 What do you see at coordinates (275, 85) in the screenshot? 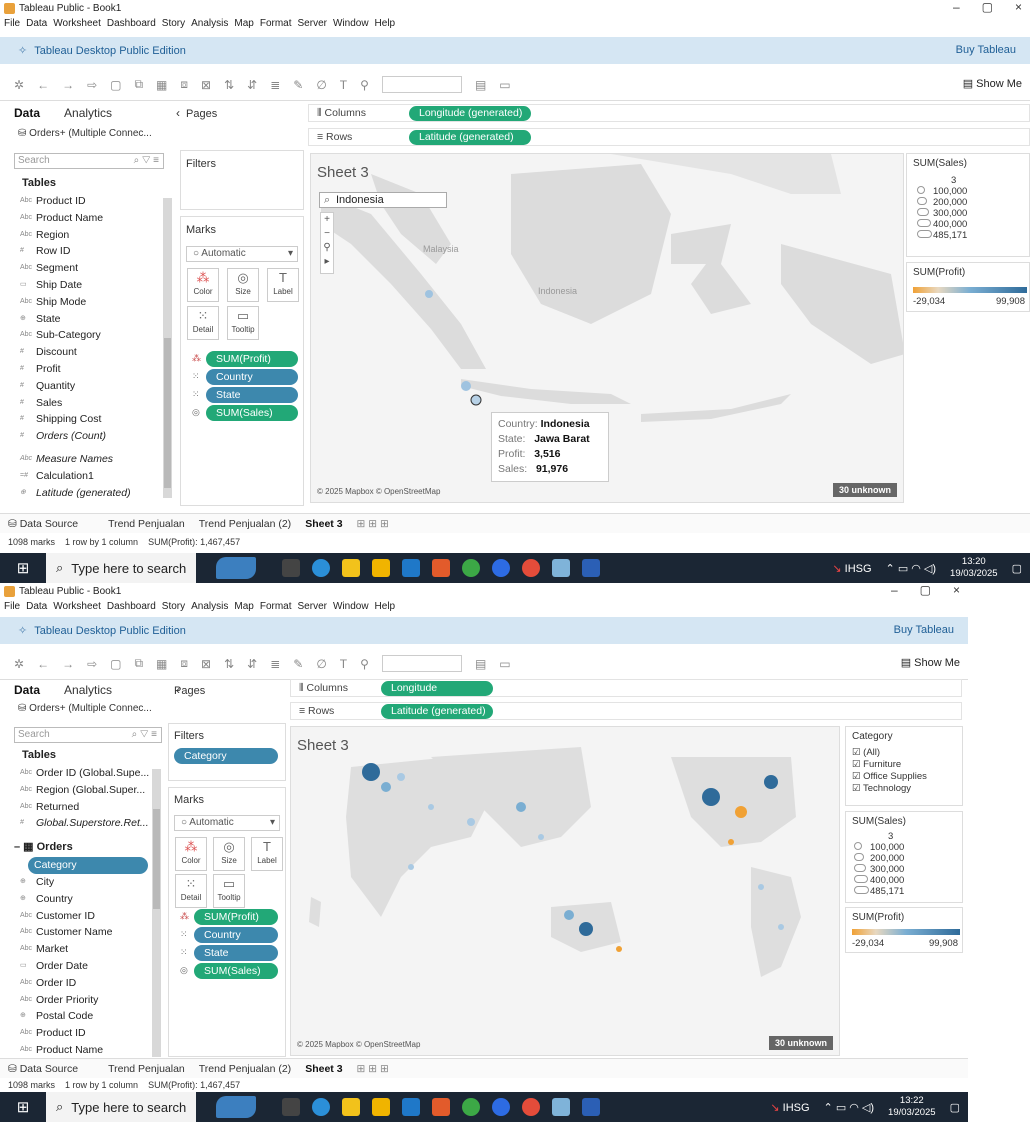
I see `sort-desc-icon: ≣` at bounding box center [275, 85].